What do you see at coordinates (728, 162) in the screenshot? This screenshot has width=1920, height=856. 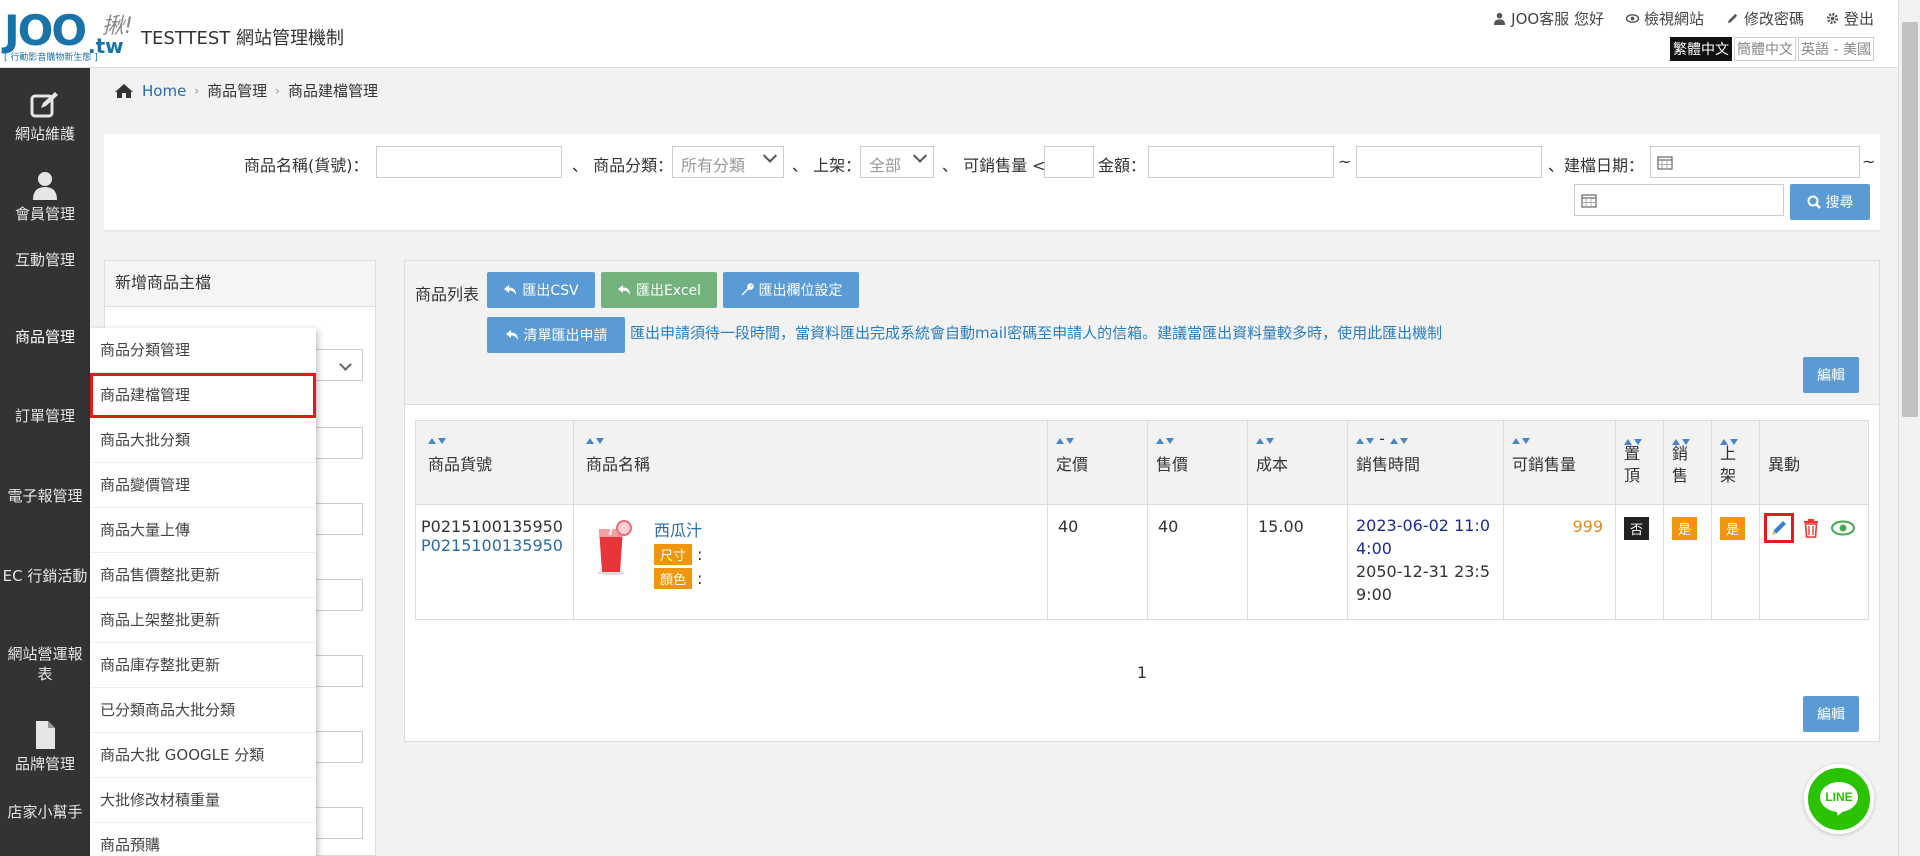 I see `category-select: 所有分類` at bounding box center [728, 162].